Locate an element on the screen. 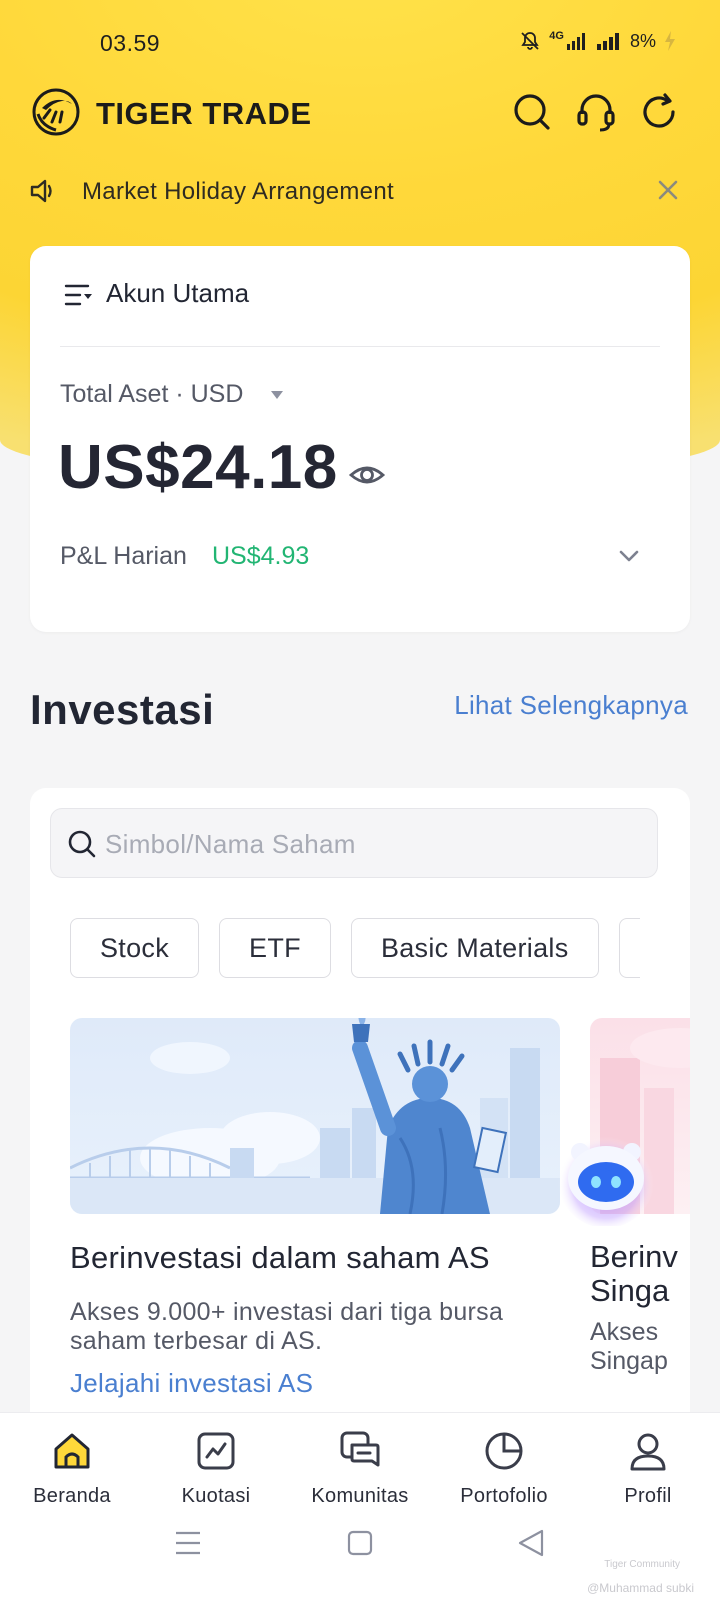 The image size is (720, 1600). promo-title-sg: Berinv Singa is located at coordinates (634, 1274).